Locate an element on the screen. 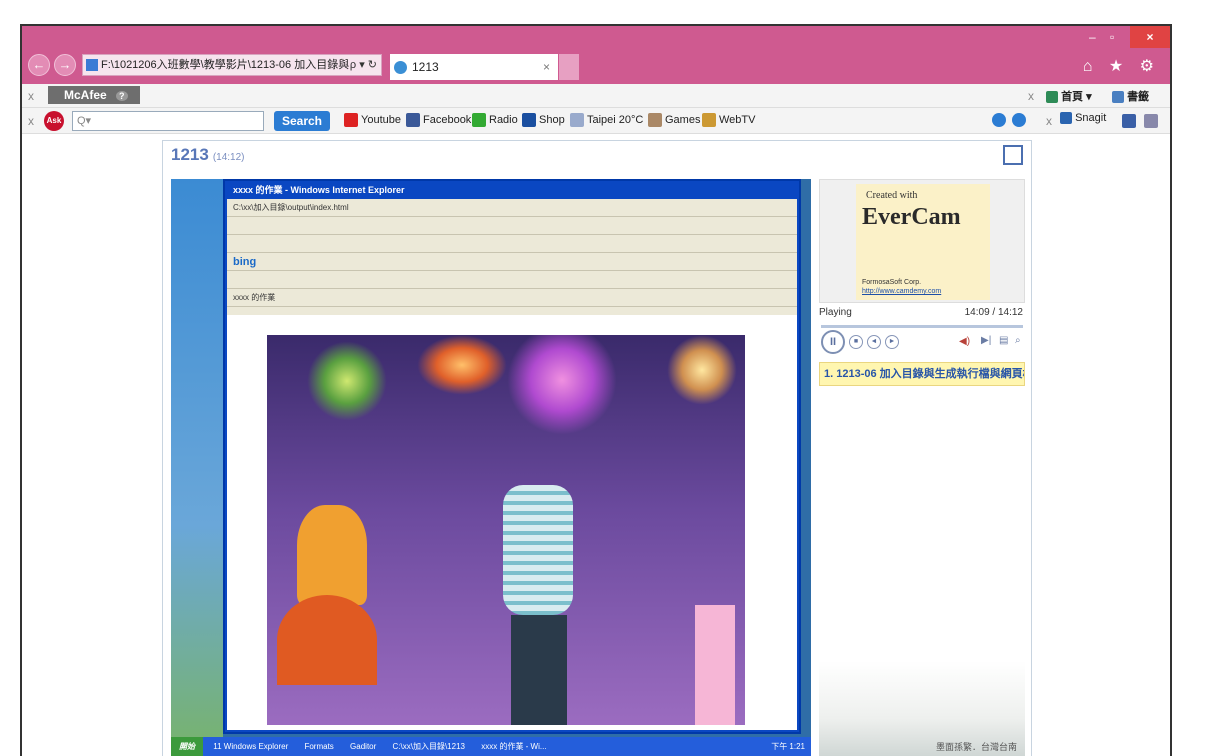 The image size is (1211, 756). boy-figure is located at coordinates (538, 550).